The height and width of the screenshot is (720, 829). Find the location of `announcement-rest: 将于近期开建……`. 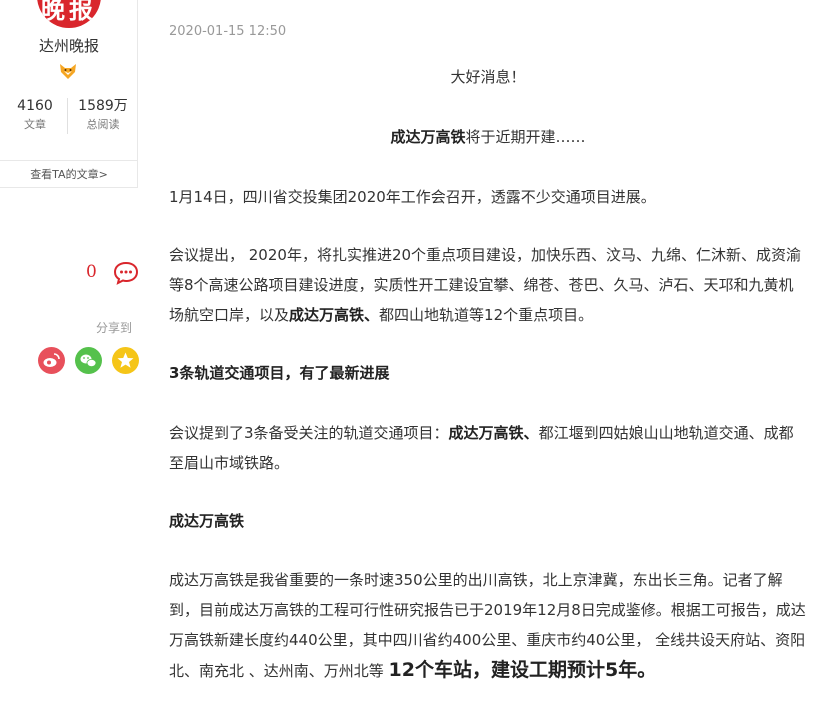

announcement-rest: 将于近期开建…… is located at coordinates (525, 137).